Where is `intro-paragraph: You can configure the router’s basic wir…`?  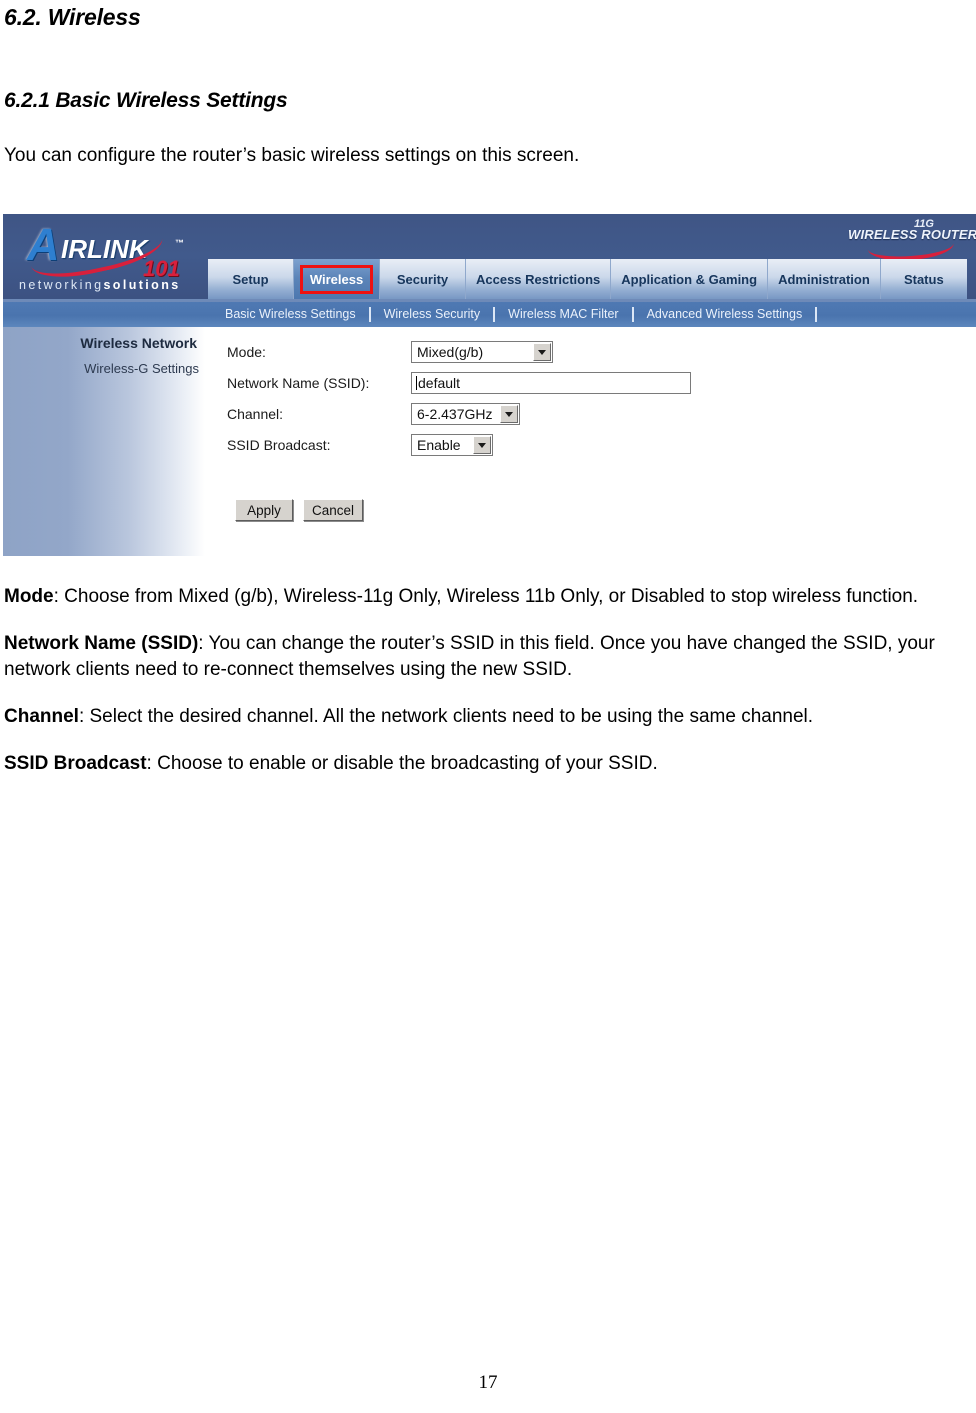 intro-paragraph: You can configure the router’s basic wir… is located at coordinates (292, 155).